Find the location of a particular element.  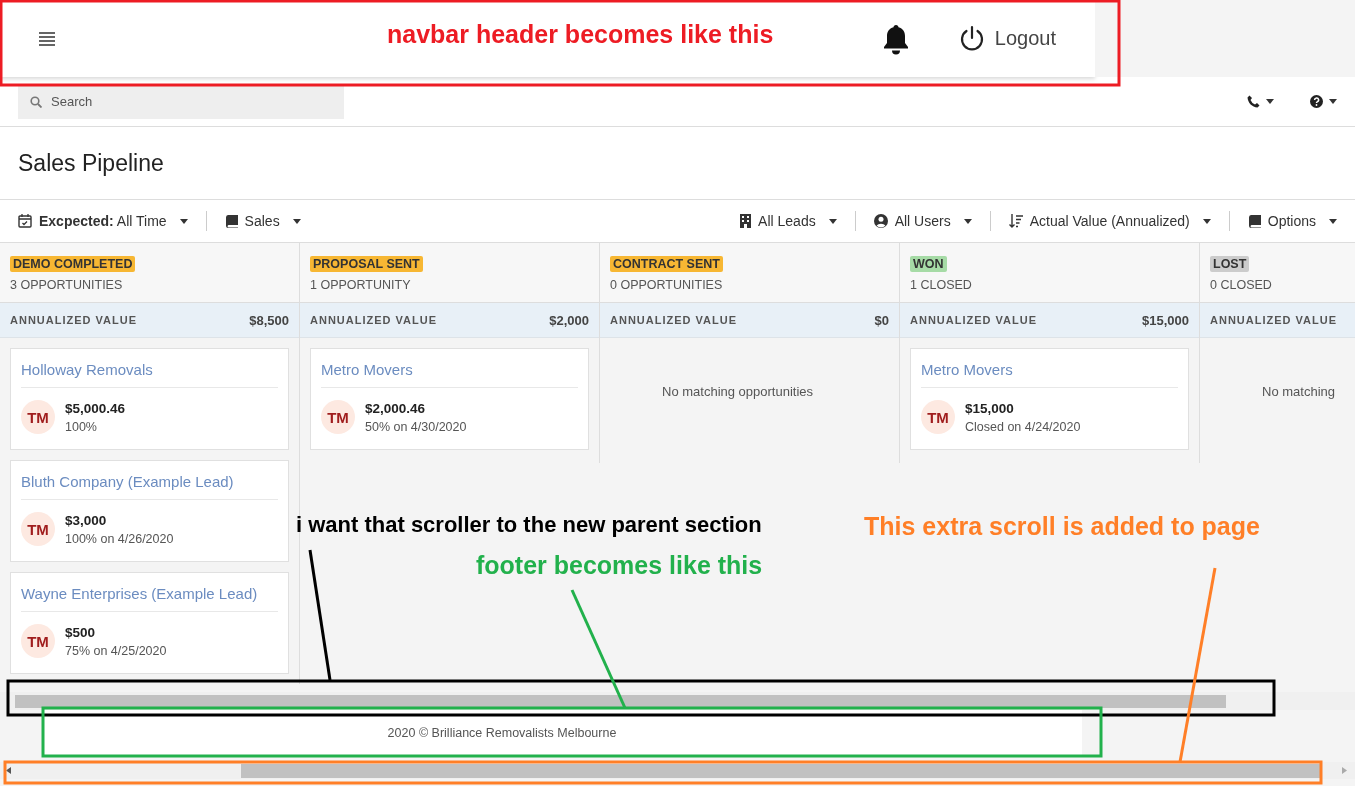

filter-dropdown: Actual Value (Annualized) is located at coordinates (1109, 221).